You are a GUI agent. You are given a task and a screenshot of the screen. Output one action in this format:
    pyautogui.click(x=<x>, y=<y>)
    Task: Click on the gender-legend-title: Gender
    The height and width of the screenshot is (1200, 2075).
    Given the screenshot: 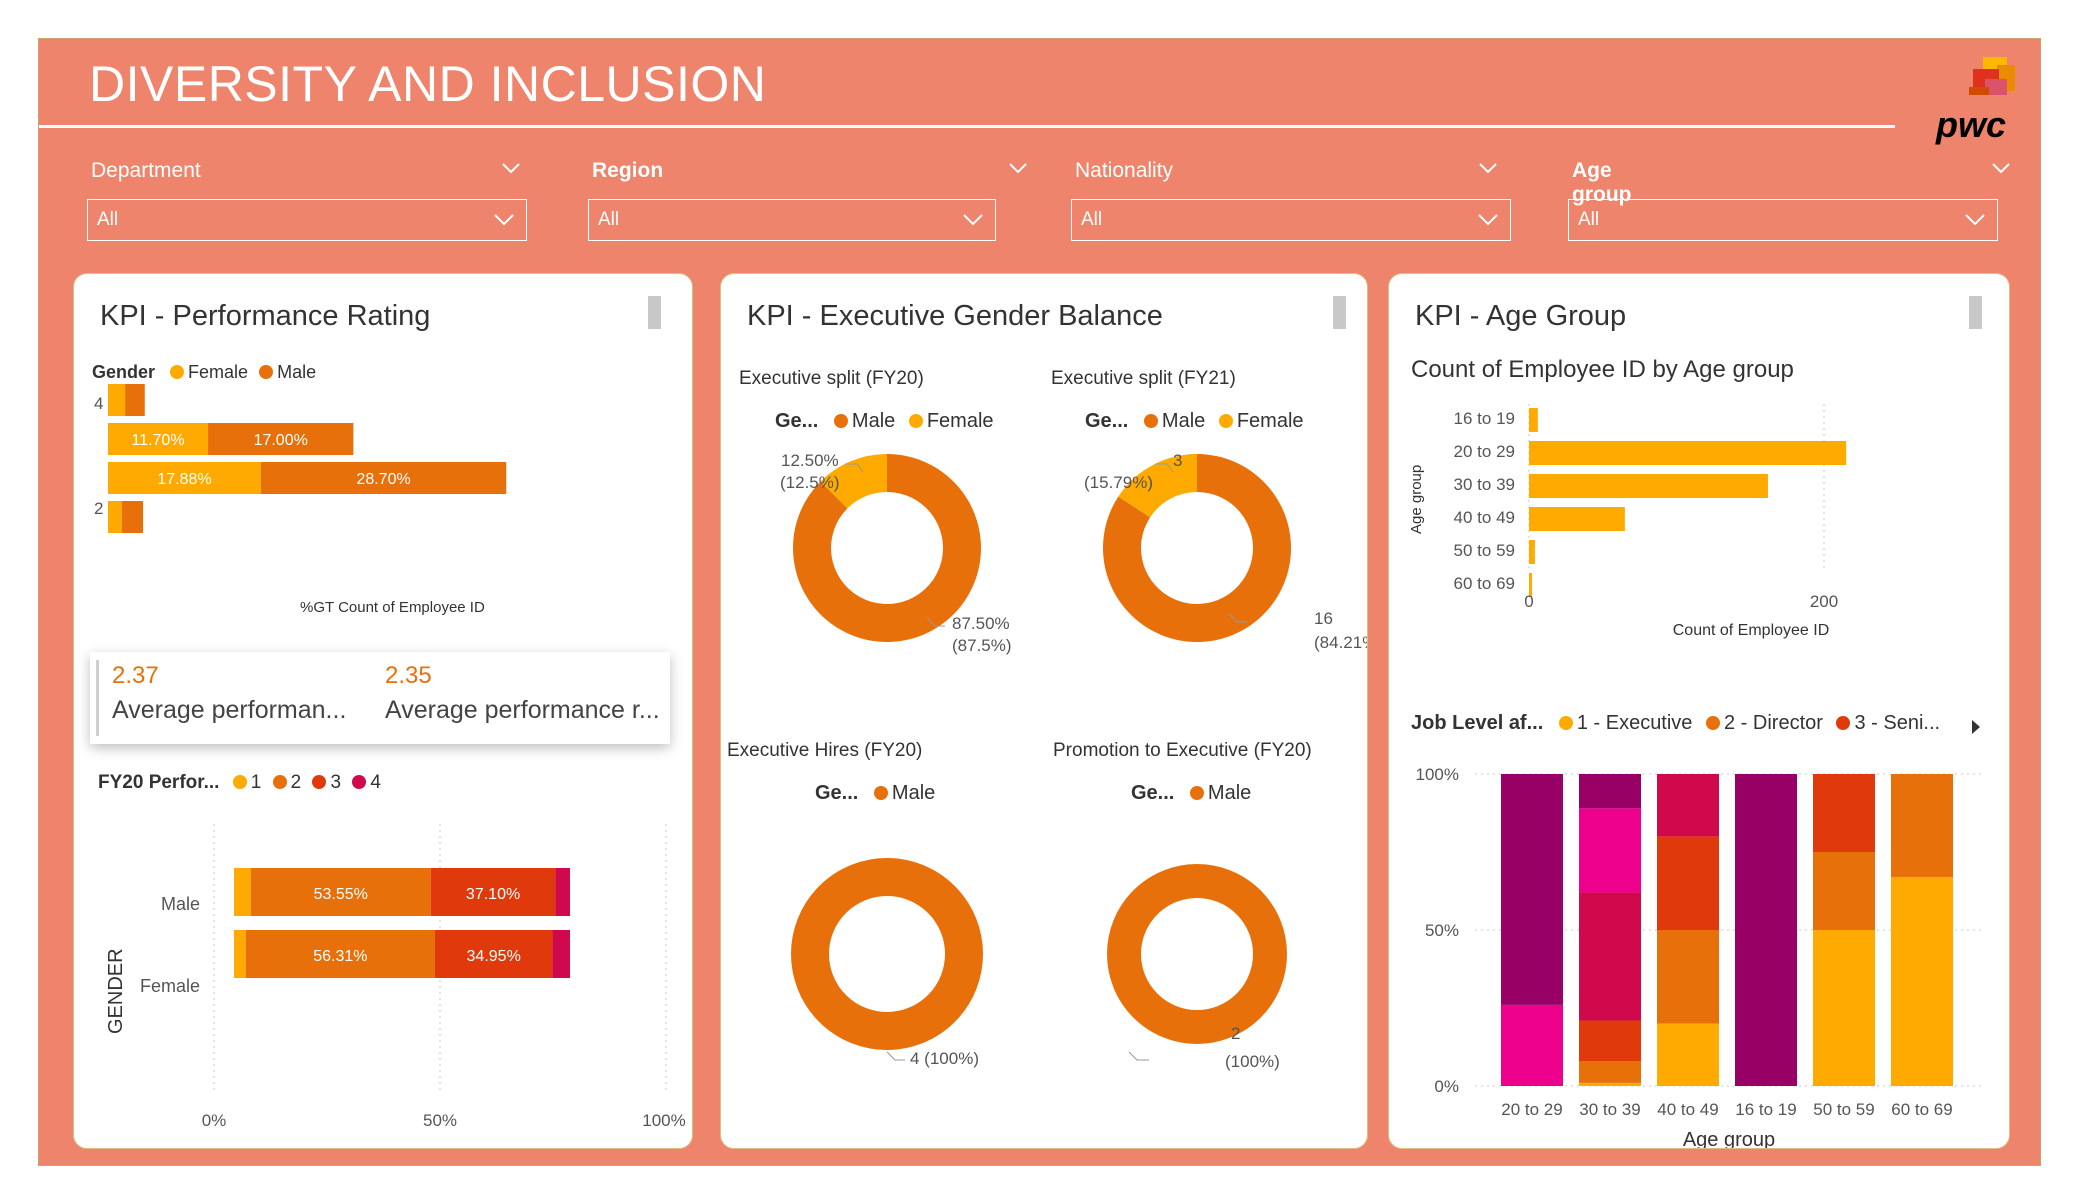 What is the action you would take?
    pyautogui.click(x=124, y=372)
    